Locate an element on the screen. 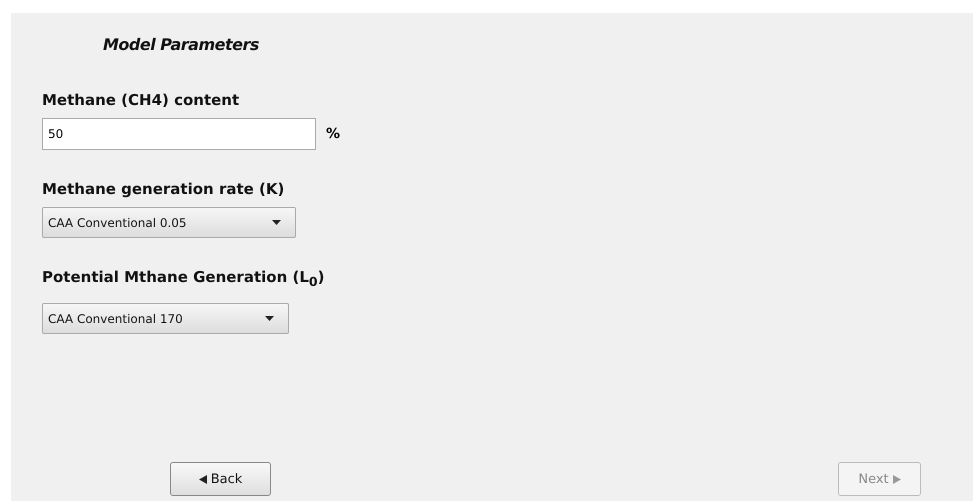 This screenshot has width=973, height=501. section-title: Model Parameters is located at coordinates (181, 44).